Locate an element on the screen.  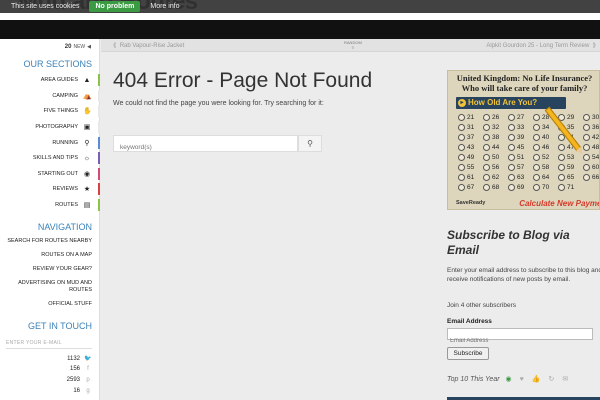
age-option: 55 is located at coordinates (470, 167).